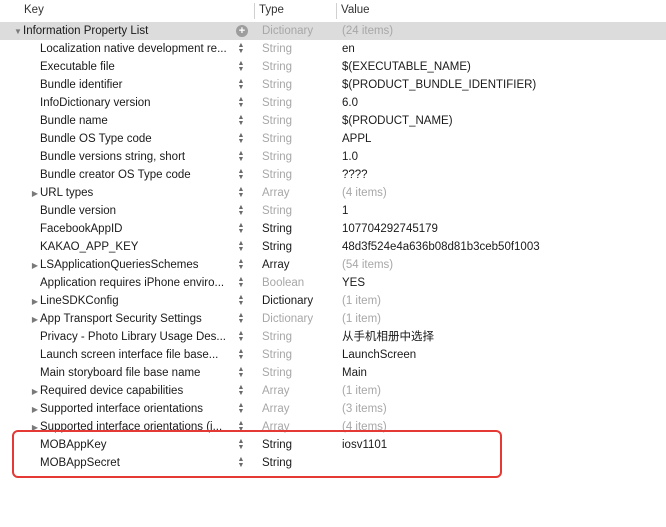 This screenshot has width=666, height=527. Describe the element at coordinates (354, 373) in the screenshot. I see `value-cell: Main` at that location.